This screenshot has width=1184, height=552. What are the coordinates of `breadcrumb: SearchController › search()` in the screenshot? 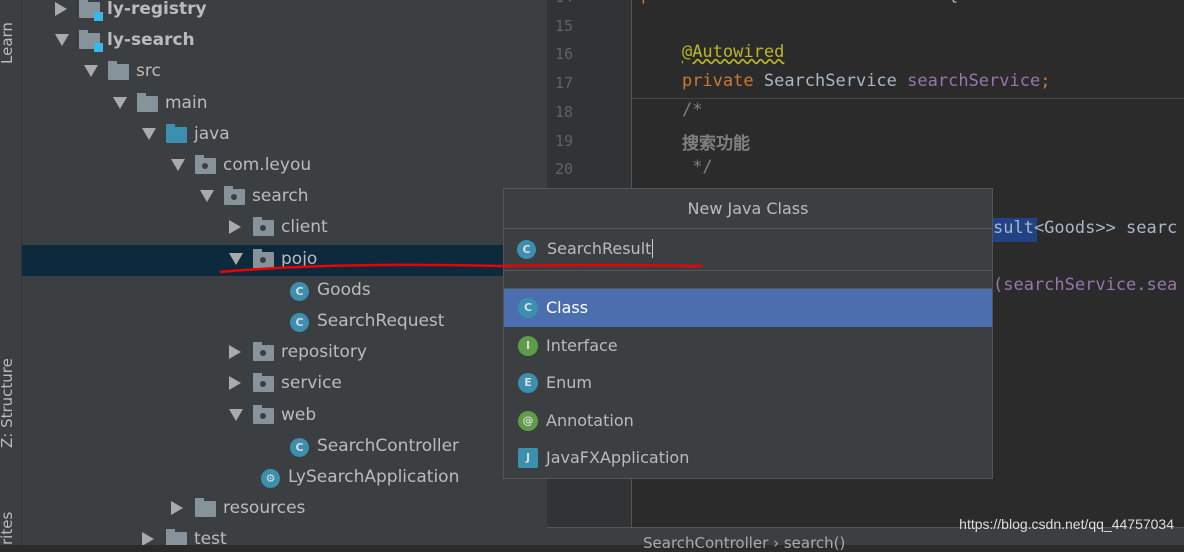 It's located at (744, 543).